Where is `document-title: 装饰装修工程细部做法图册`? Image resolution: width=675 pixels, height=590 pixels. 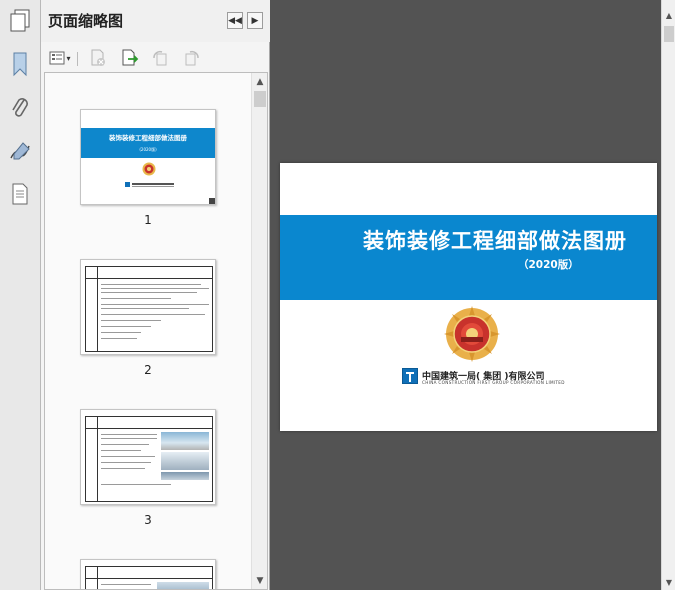
document-title: 装饰装修工程细部做法图册 is located at coordinates (495, 241).